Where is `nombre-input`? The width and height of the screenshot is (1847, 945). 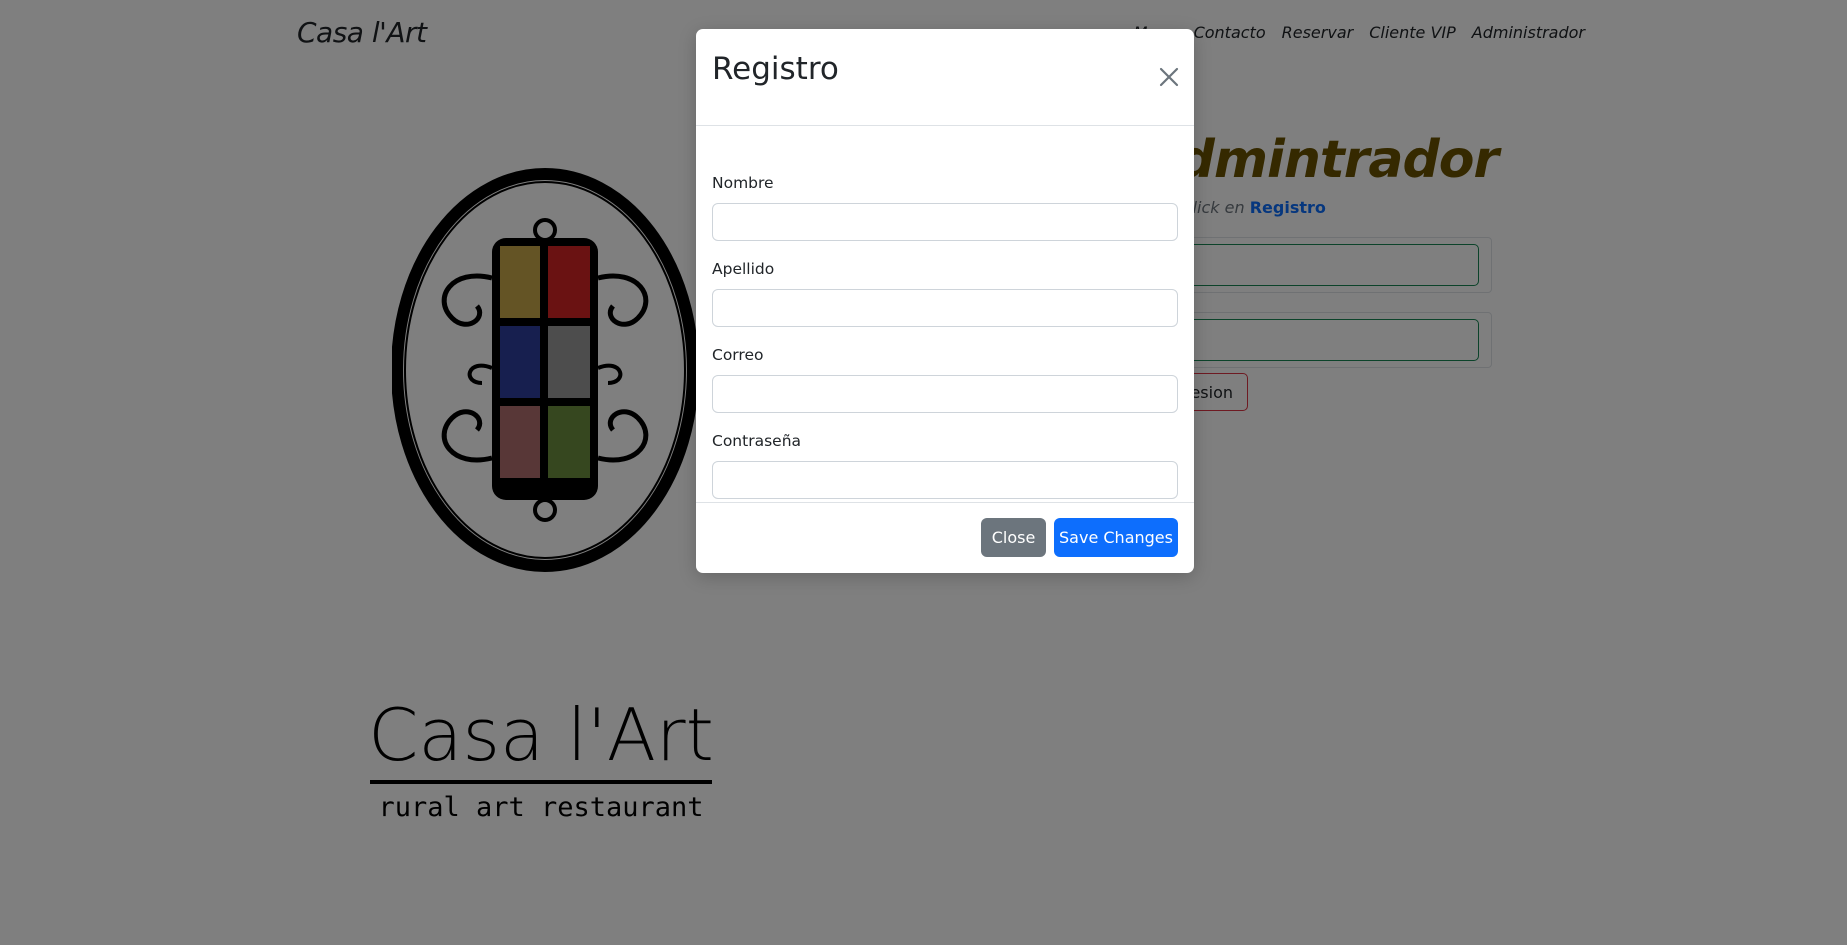 nombre-input is located at coordinates (945, 222).